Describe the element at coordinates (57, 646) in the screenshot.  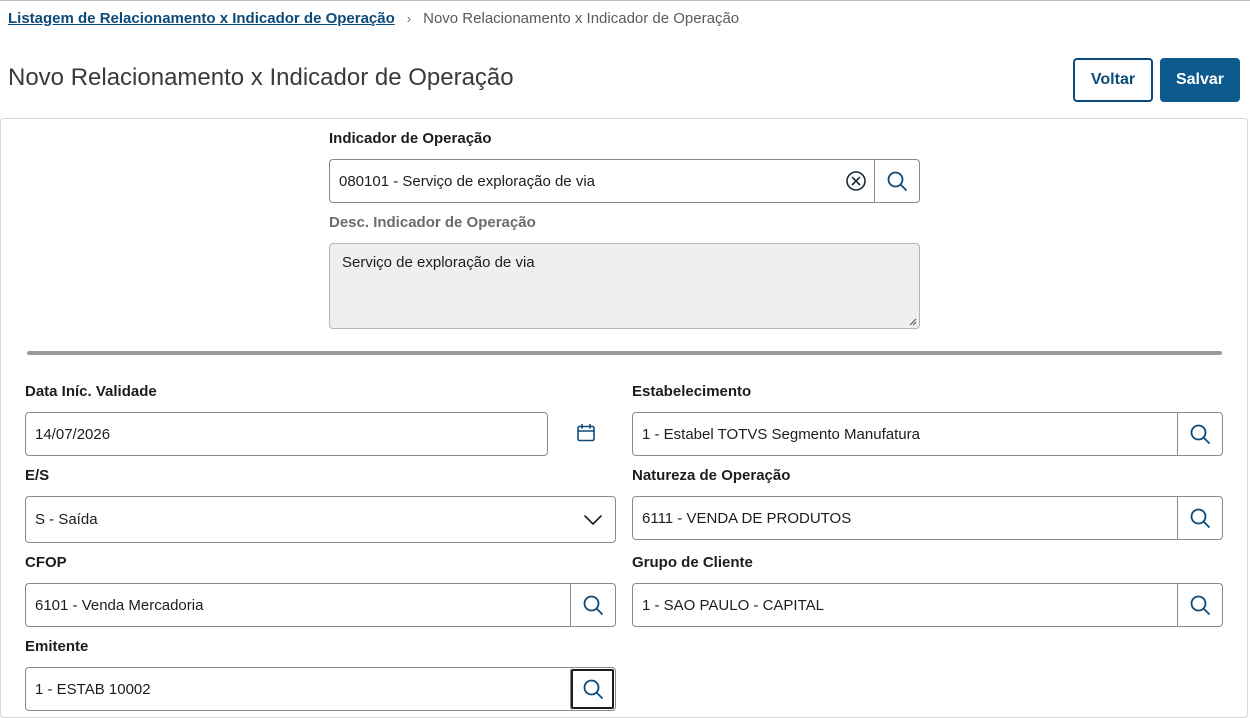
I see `emitente-label: Emitente` at that location.